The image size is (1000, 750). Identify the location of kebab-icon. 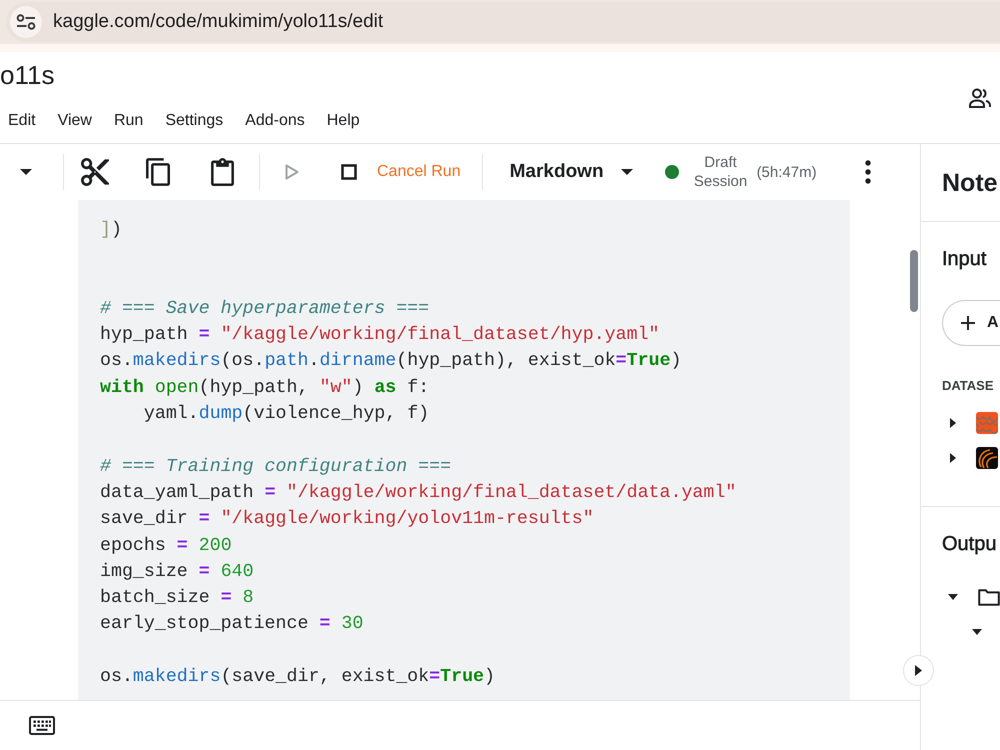
(868, 172).